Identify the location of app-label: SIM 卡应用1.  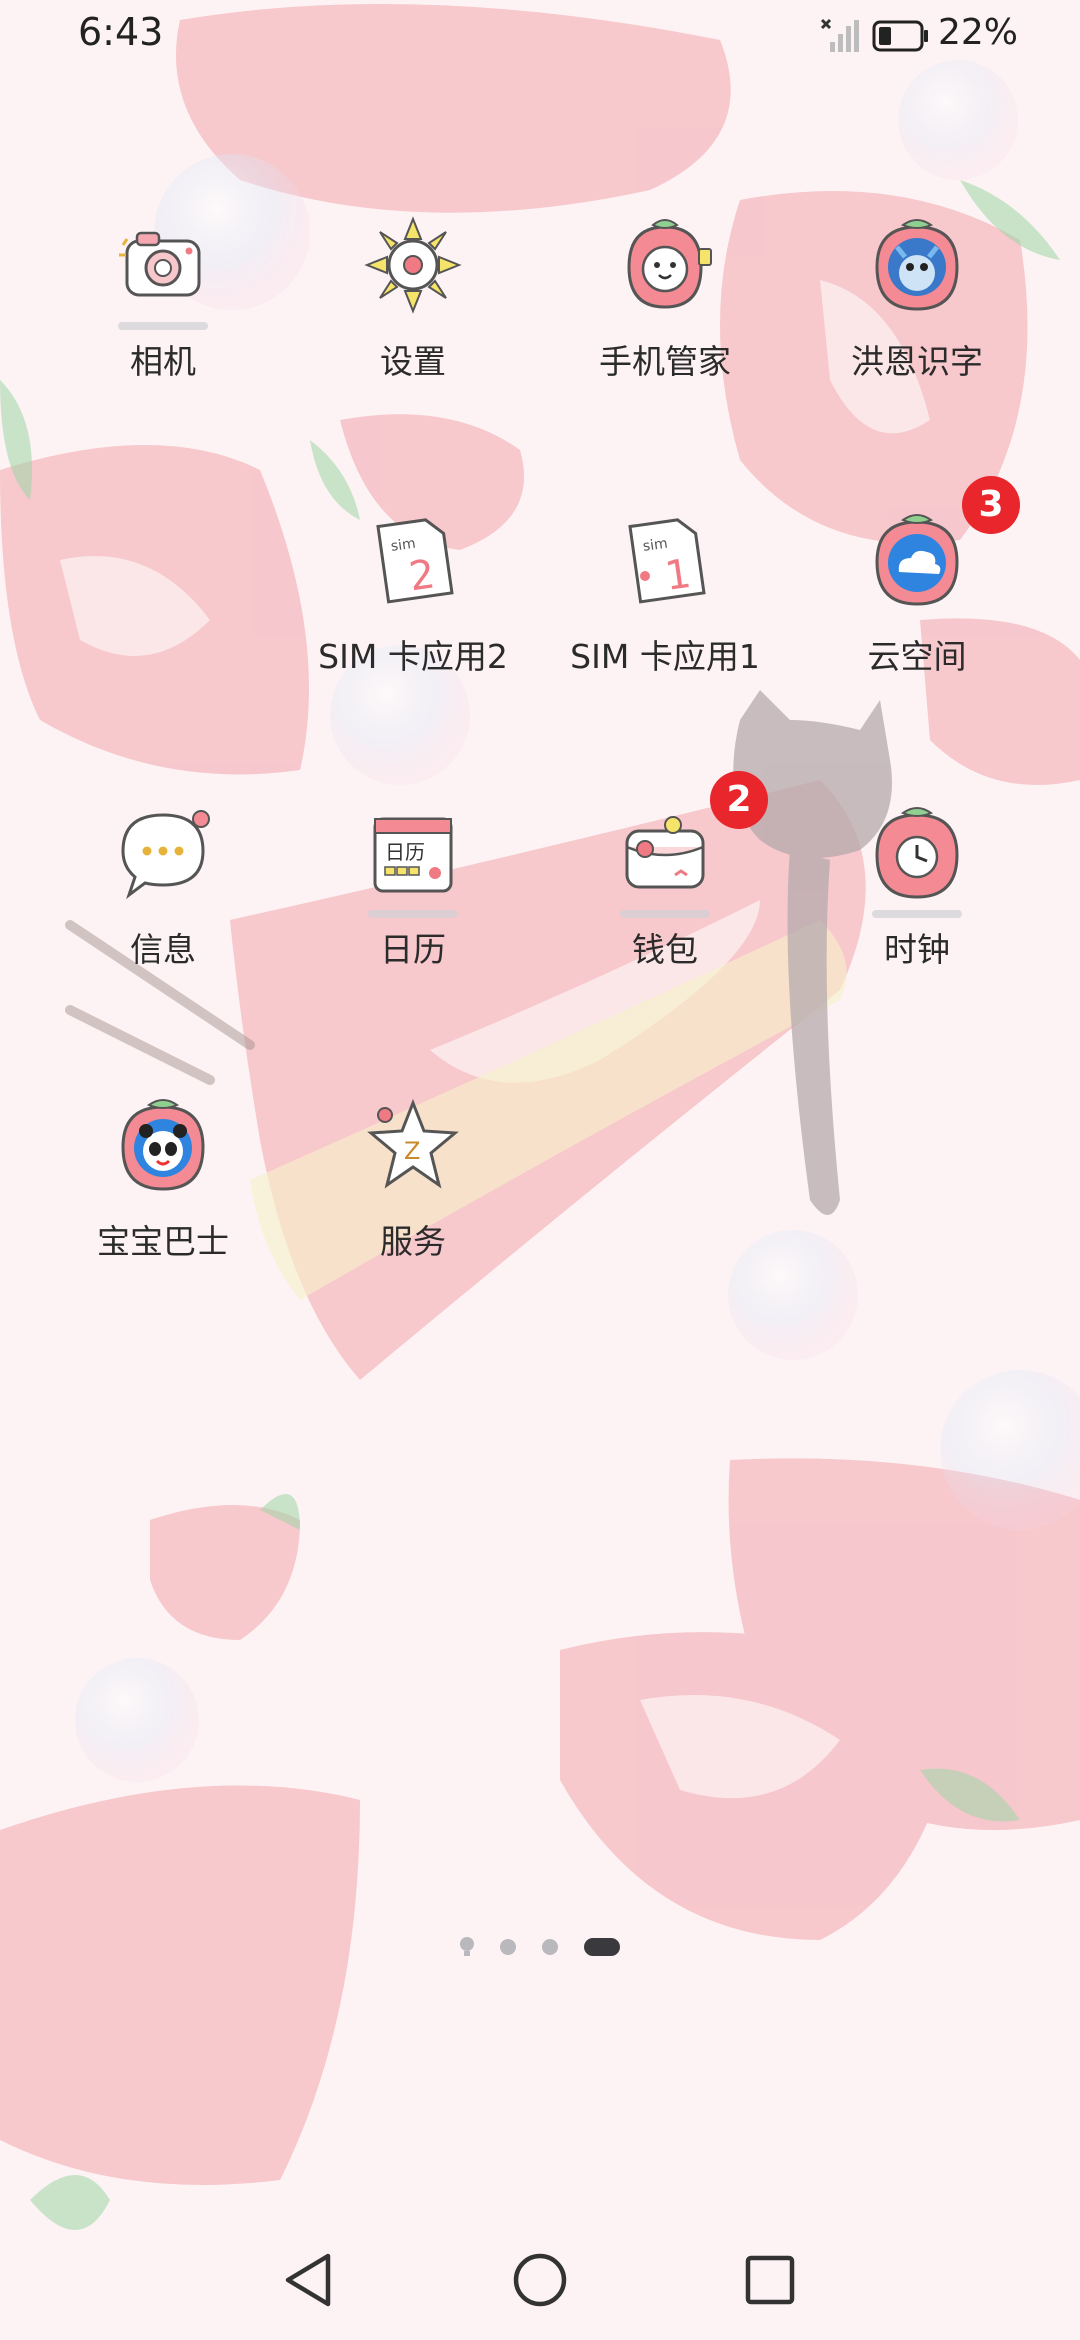
(665, 656).